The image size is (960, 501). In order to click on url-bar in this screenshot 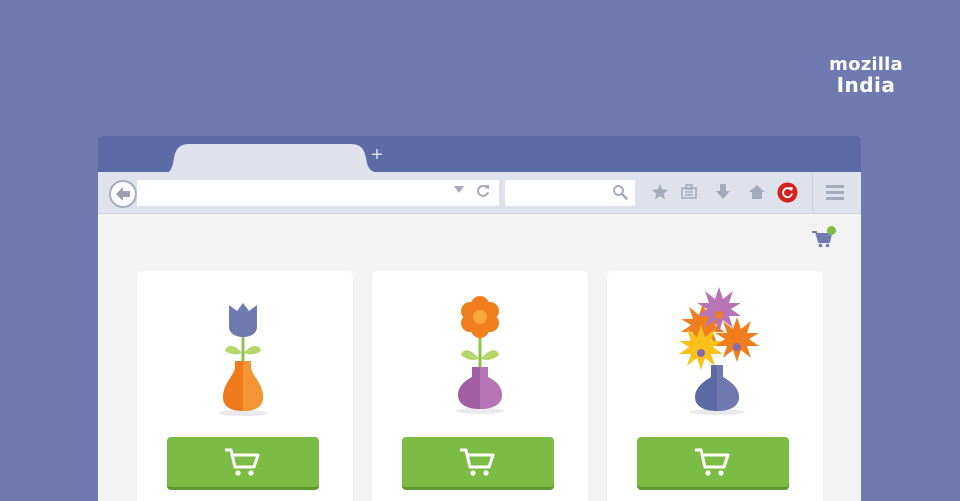, I will do `click(318, 193)`.